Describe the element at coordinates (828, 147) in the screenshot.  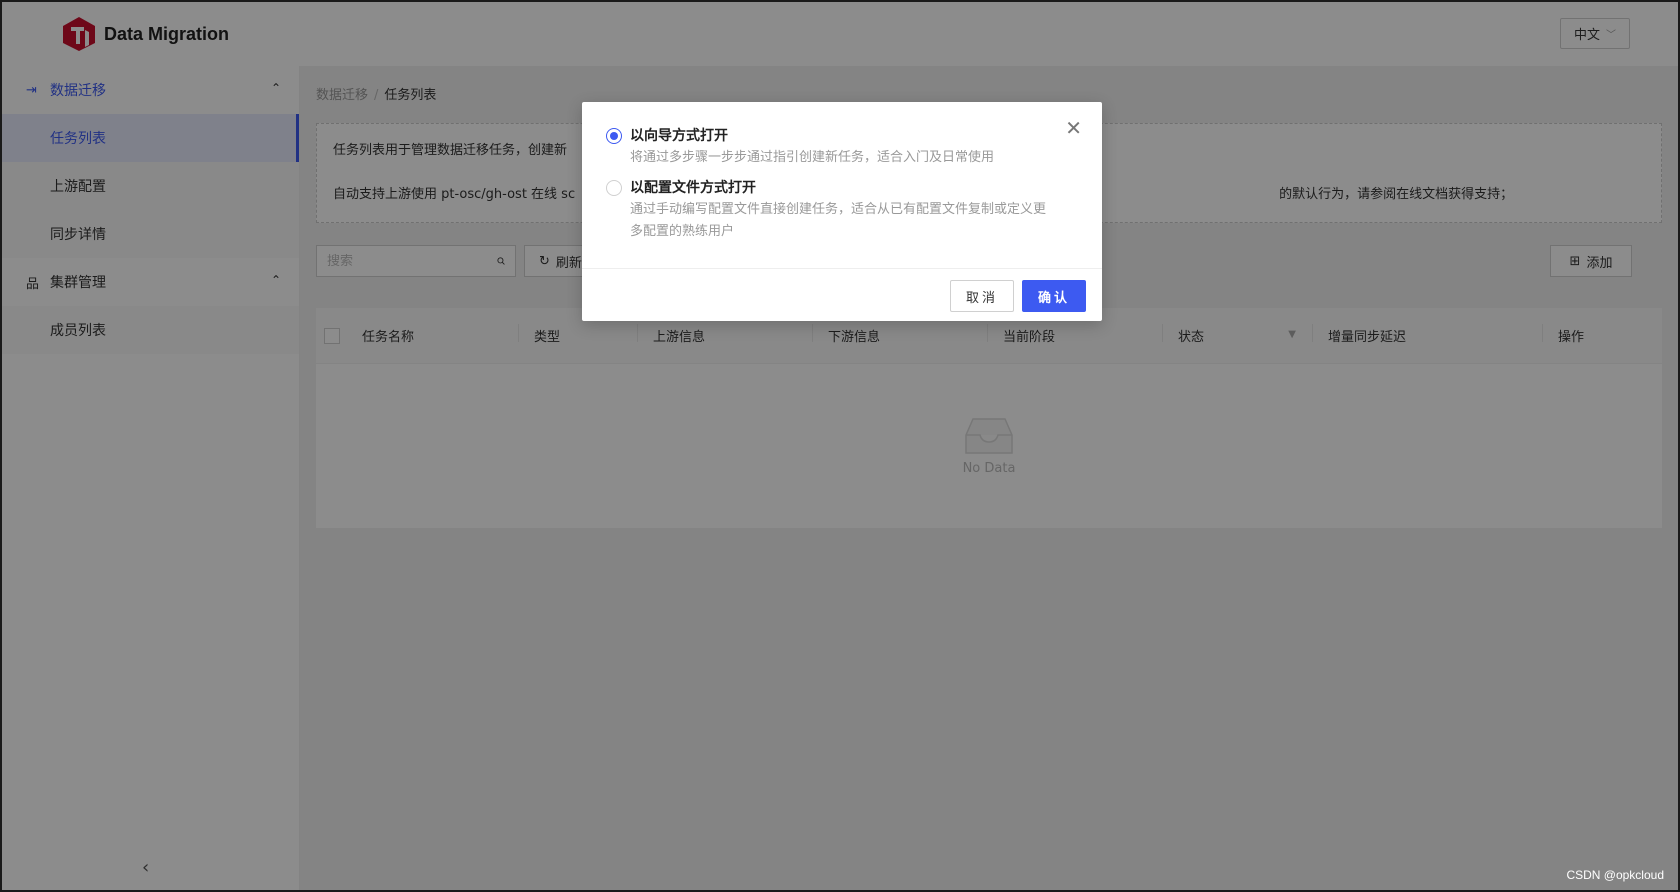
I see `option-wizard: 以向导方式打开 将通过多步骤一步步通过指引创建新任务，适合入门及日常使用` at that location.